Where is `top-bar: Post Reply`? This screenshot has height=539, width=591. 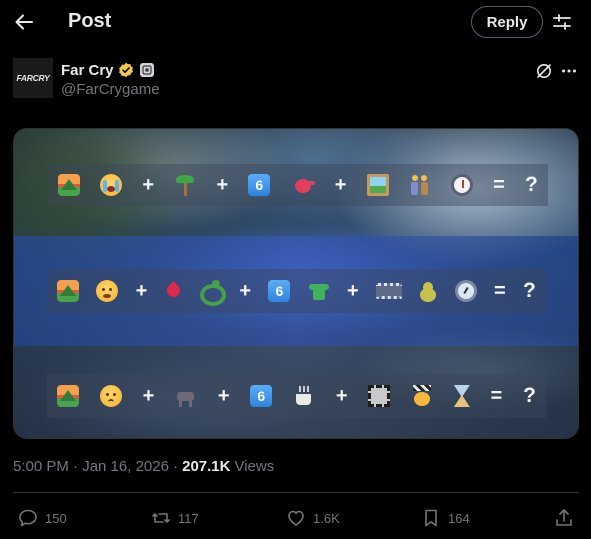 top-bar: Post Reply is located at coordinates (295, 22).